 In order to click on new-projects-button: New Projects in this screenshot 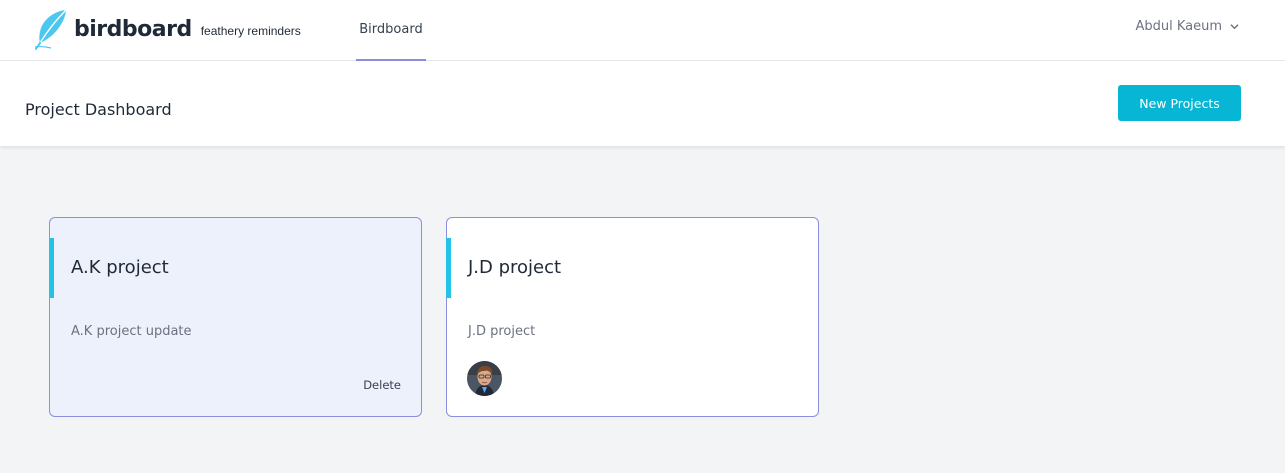, I will do `click(1179, 103)`.